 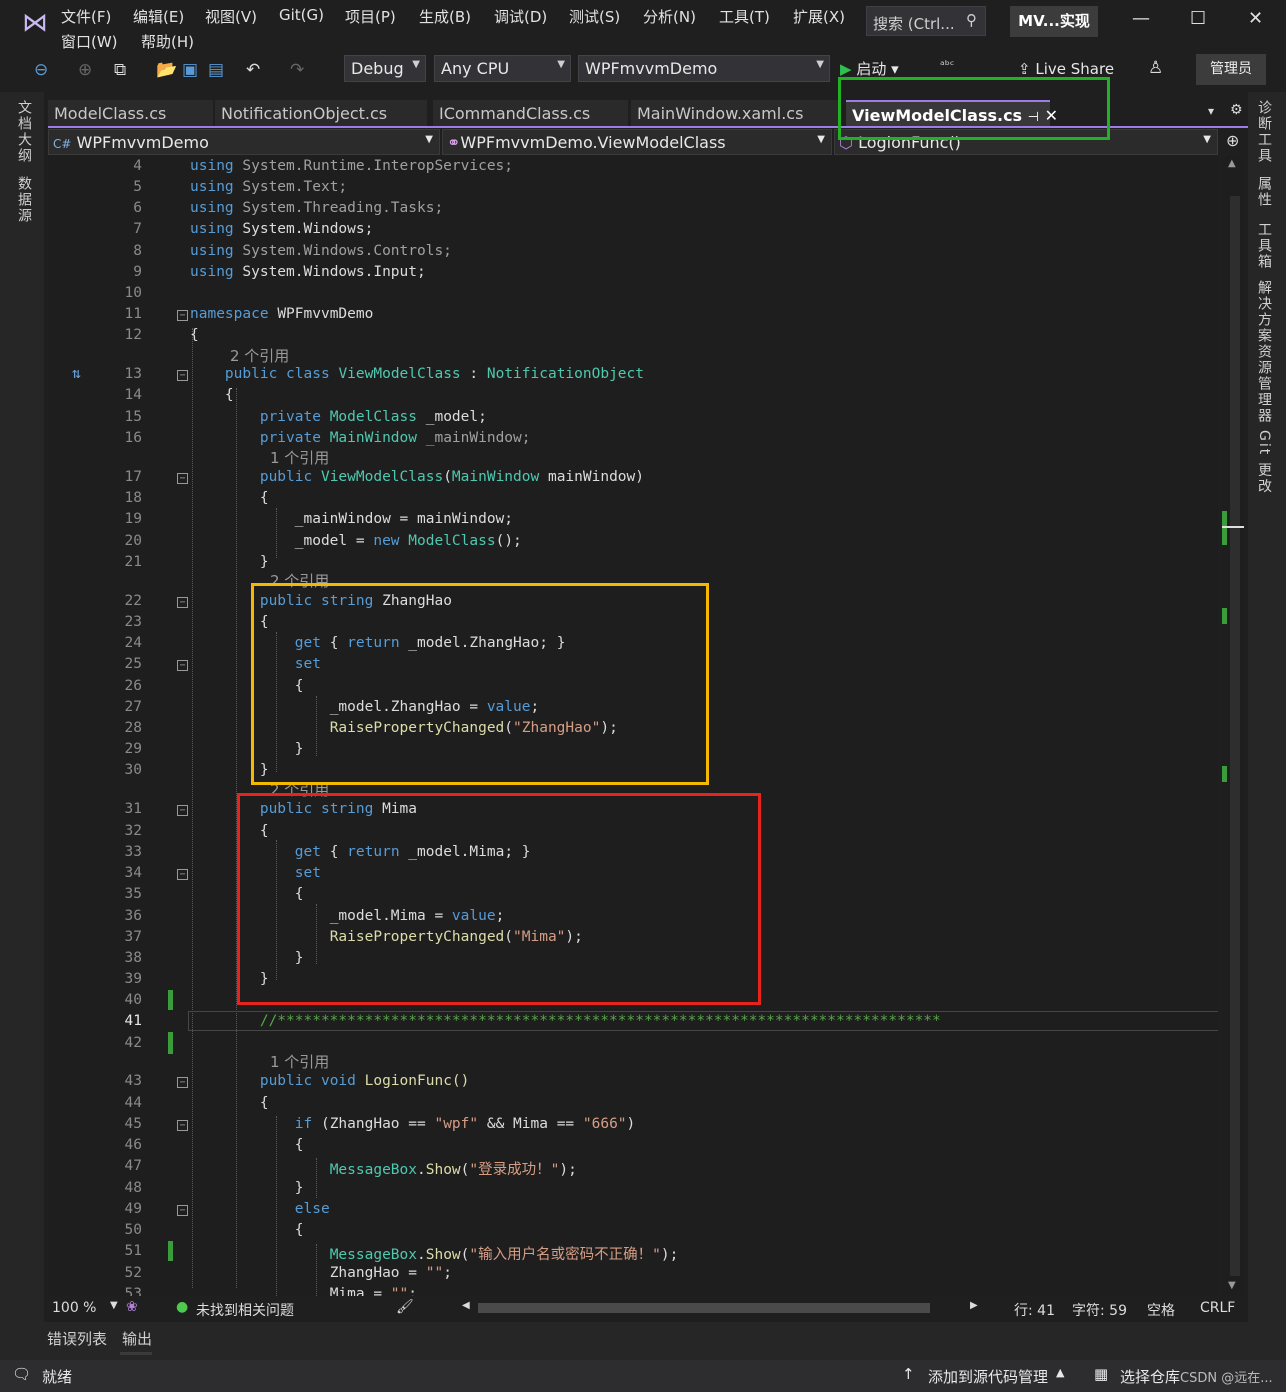 What do you see at coordinates (1264, 132) in the screenshot?
I see `diagnostics-tab: 诊断工具` at bounding box center [1264, 132].